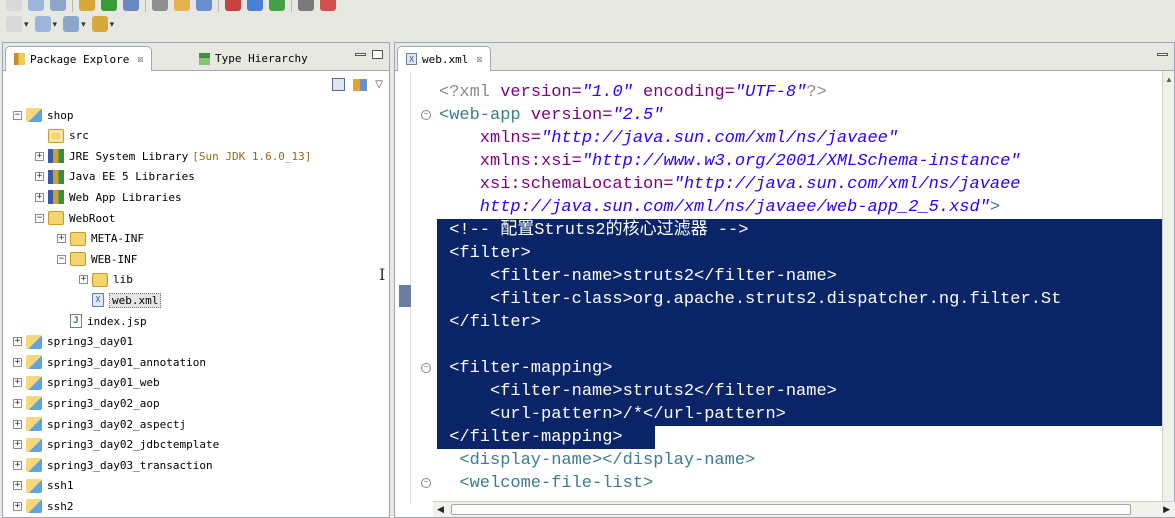 Image resolution: width=1175 pixels, height=518 pixels. What do you see at coordinates (73, 342) in the screenshot?
I see `tree-item: + spring3_day01` at bounding box center [73, 342].